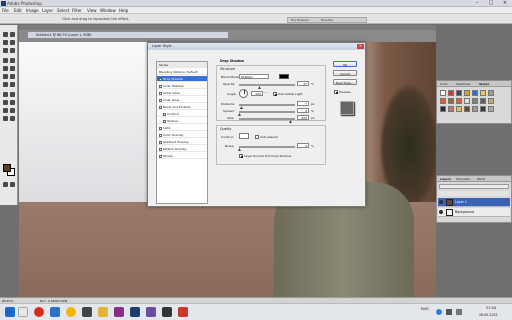 Image resolution: width=512 pixels, height=320 pixels. Describe the element at coordinates (267, 105) in the screenshot. I see `distance-slider` at that location.